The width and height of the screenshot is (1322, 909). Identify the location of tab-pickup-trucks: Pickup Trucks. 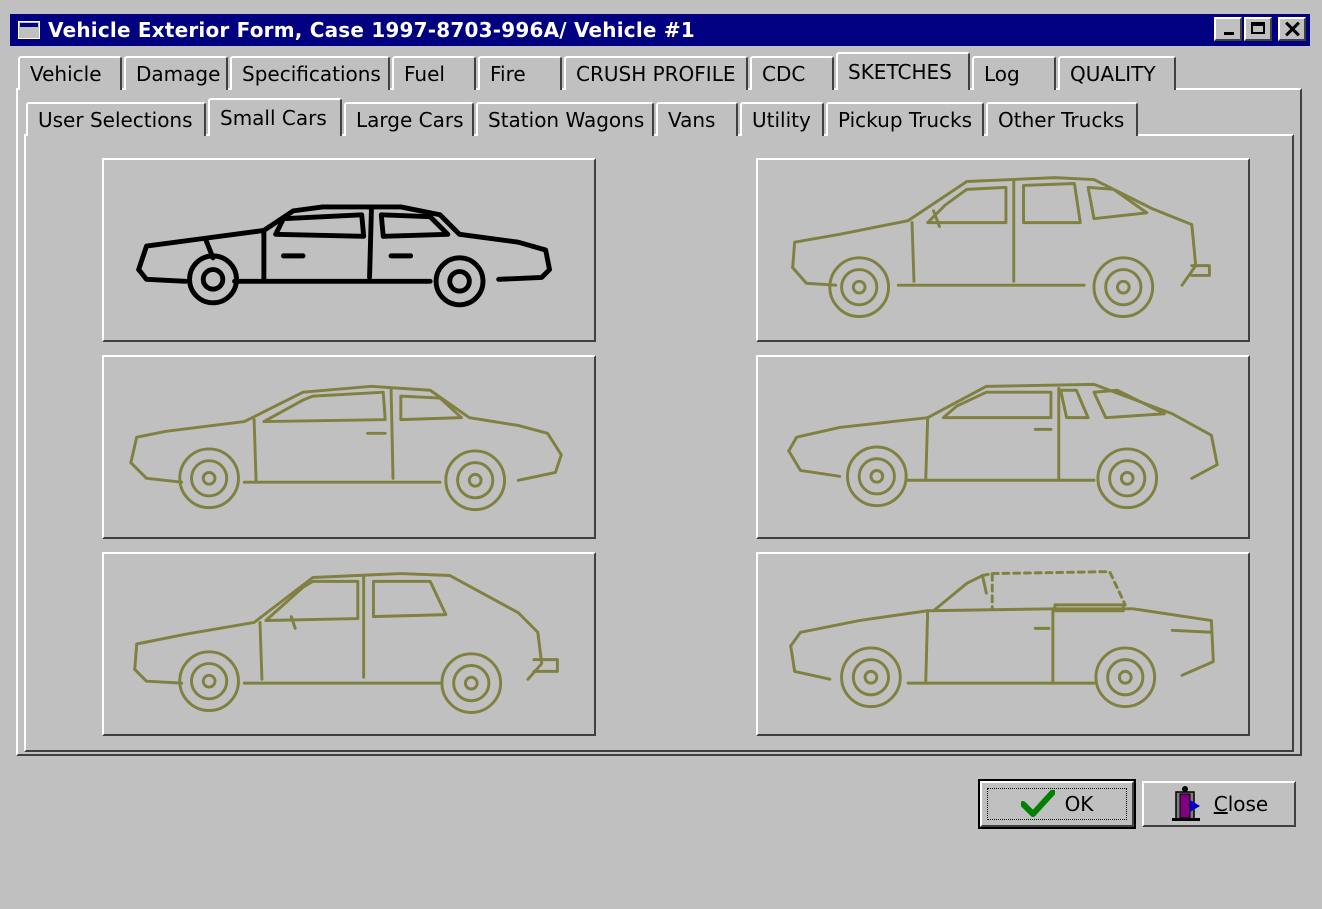
(905, 119).